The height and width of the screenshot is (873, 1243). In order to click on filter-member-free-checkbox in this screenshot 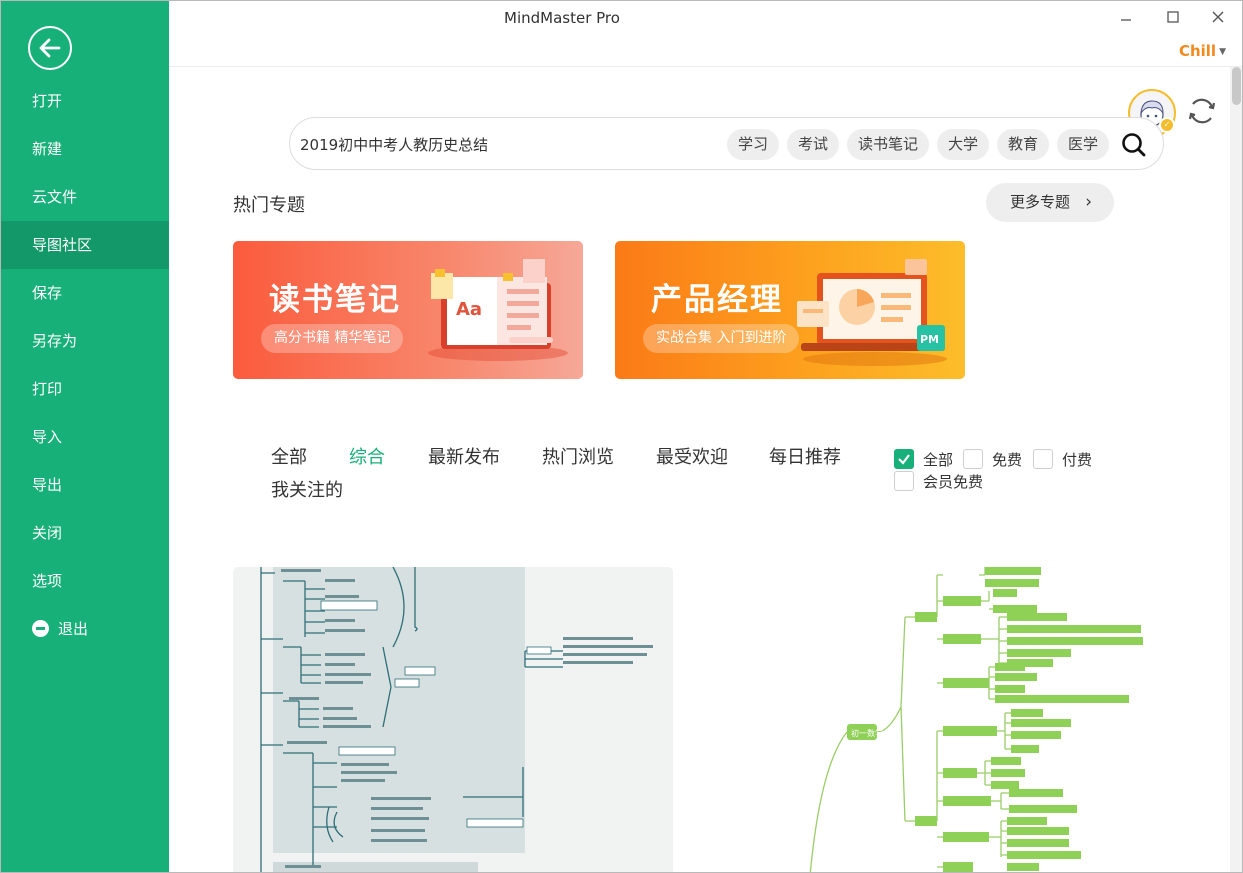, I will do `click(904, 481)`.